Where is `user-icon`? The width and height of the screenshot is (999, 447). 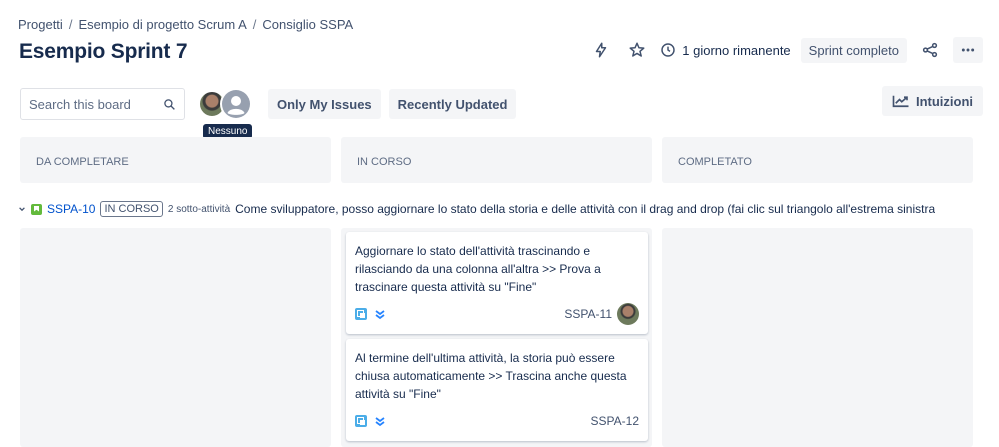
user-icon is located at coordinates (236, 104).